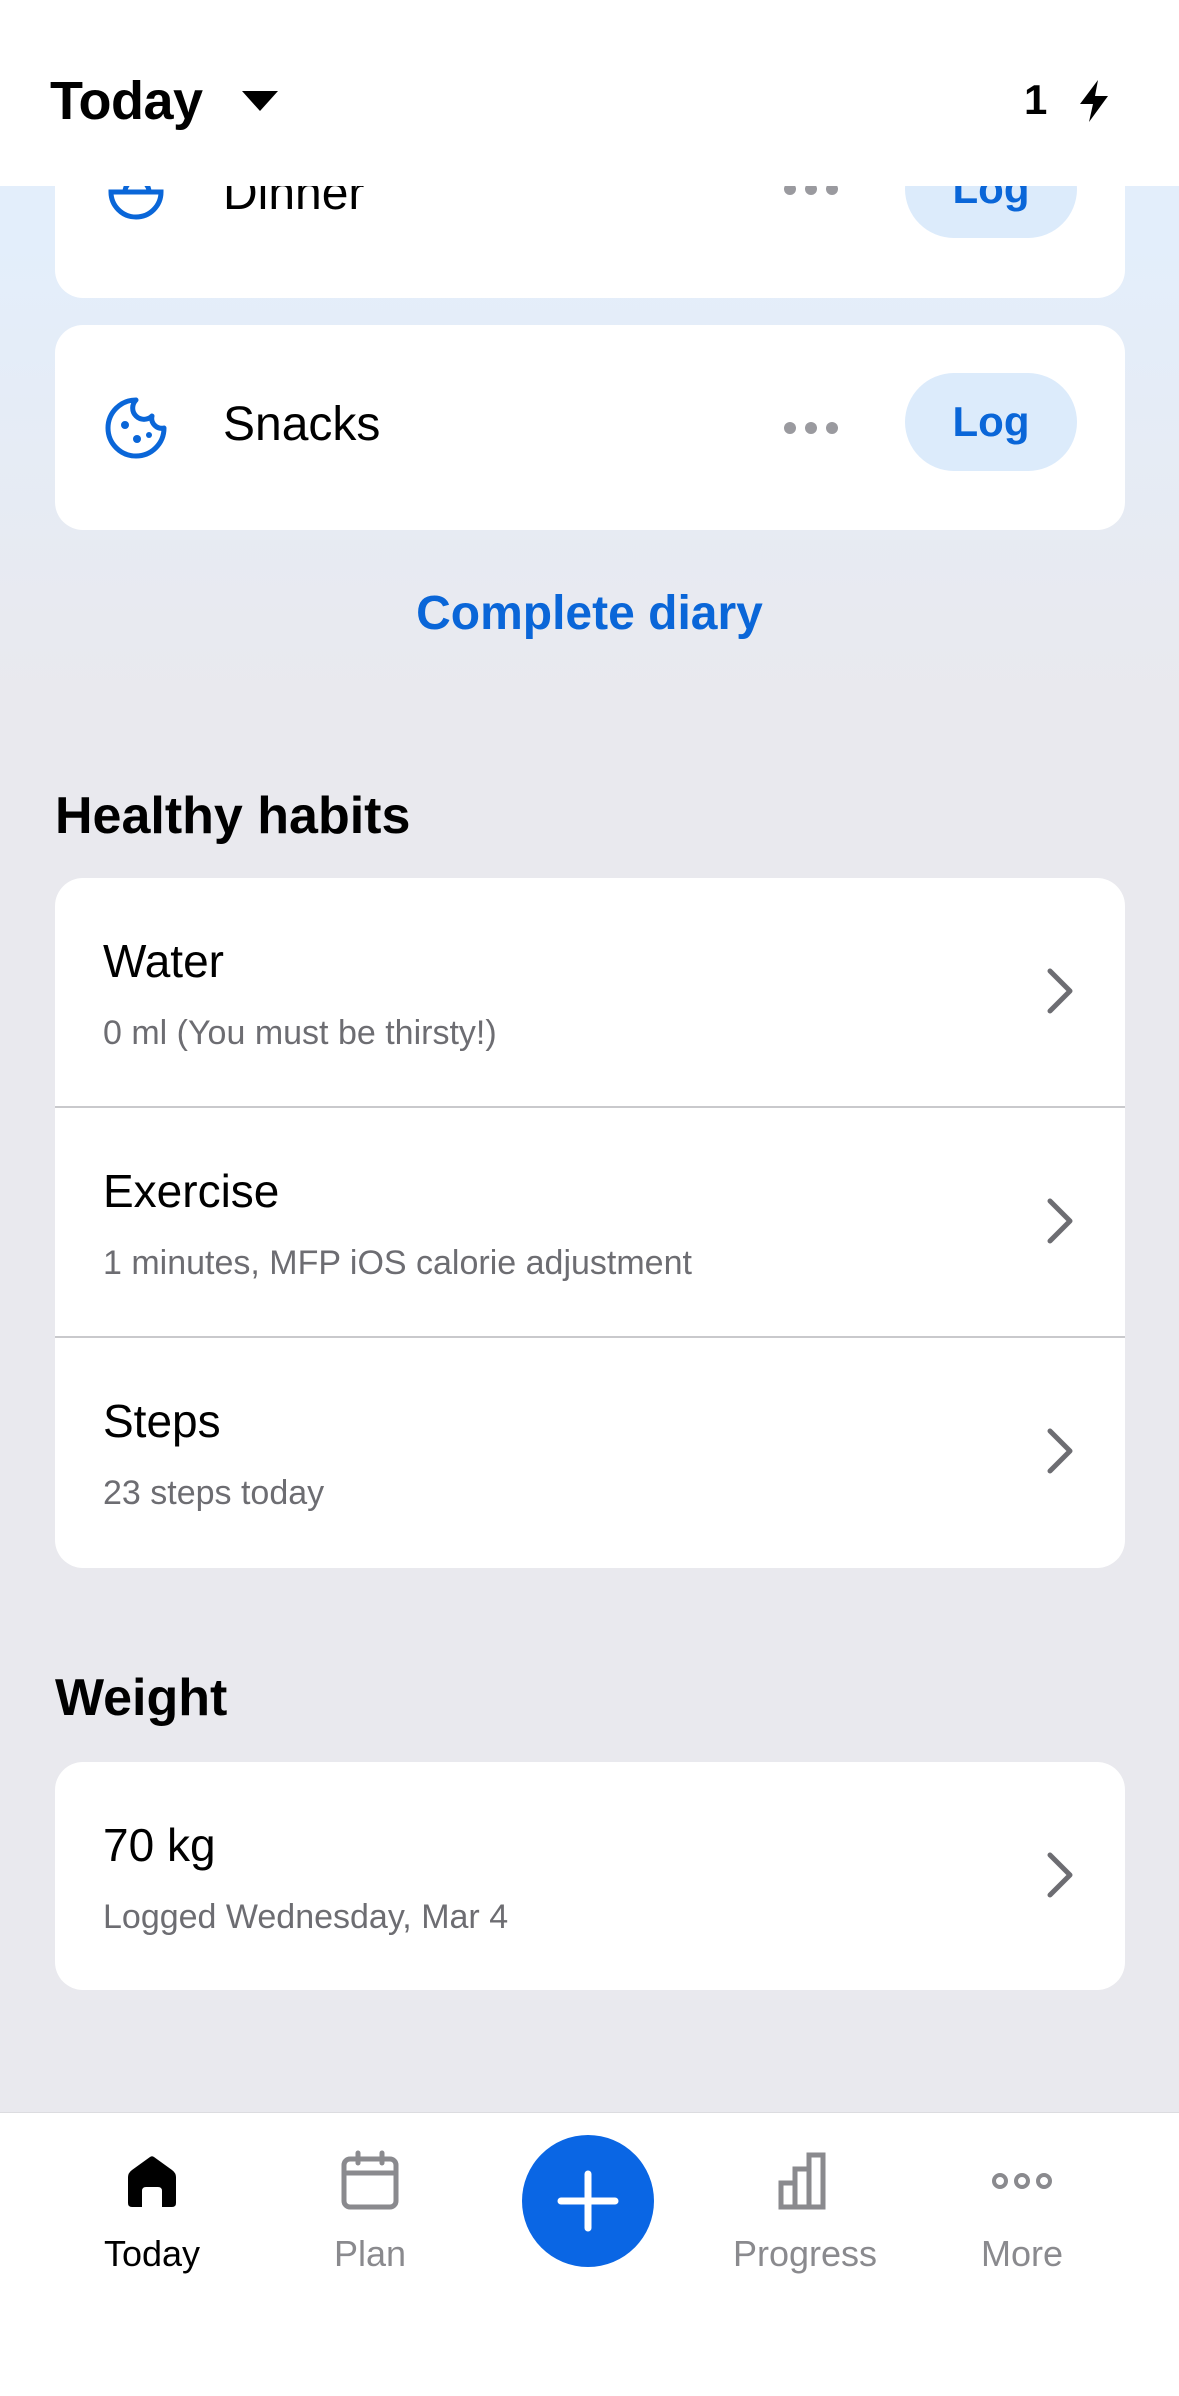 The width and height of the screenshot is (1179, 2396). I want to click on weight-card: 70 kg Logged Wednesday, Mar 4, so click(590, 1876).